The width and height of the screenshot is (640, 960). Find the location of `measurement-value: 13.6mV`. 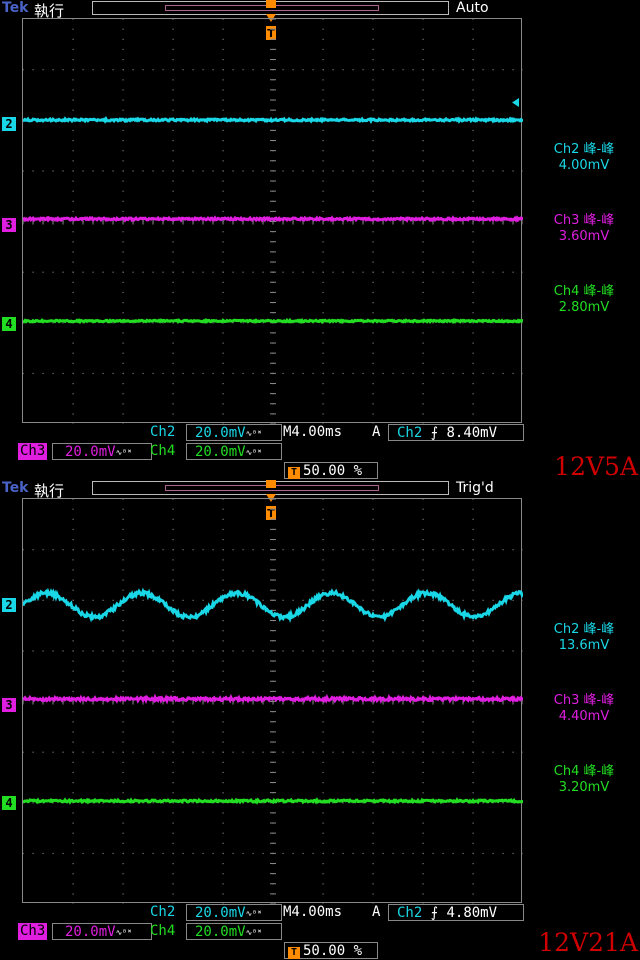

measurement-value: 13.6mV is located at coordinates (584, 646).